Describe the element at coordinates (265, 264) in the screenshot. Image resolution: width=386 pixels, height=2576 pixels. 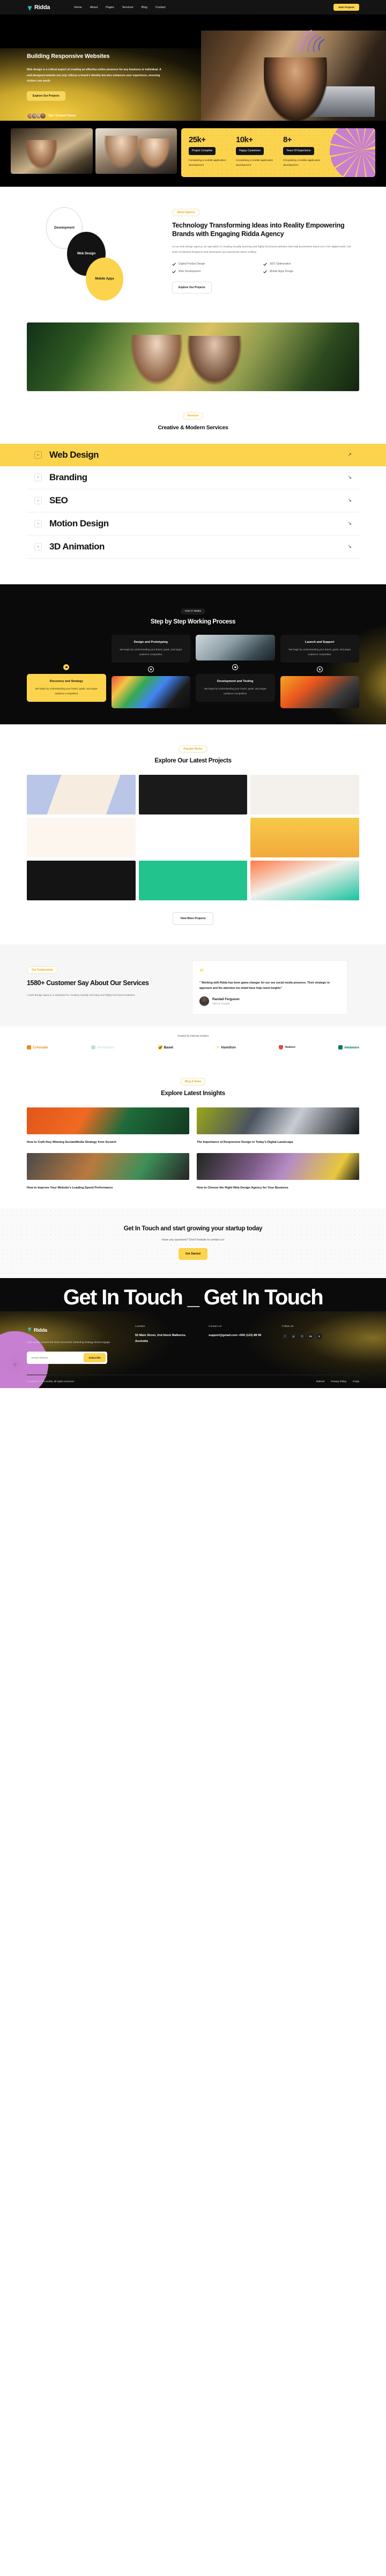
I see `check-icon` at that location.